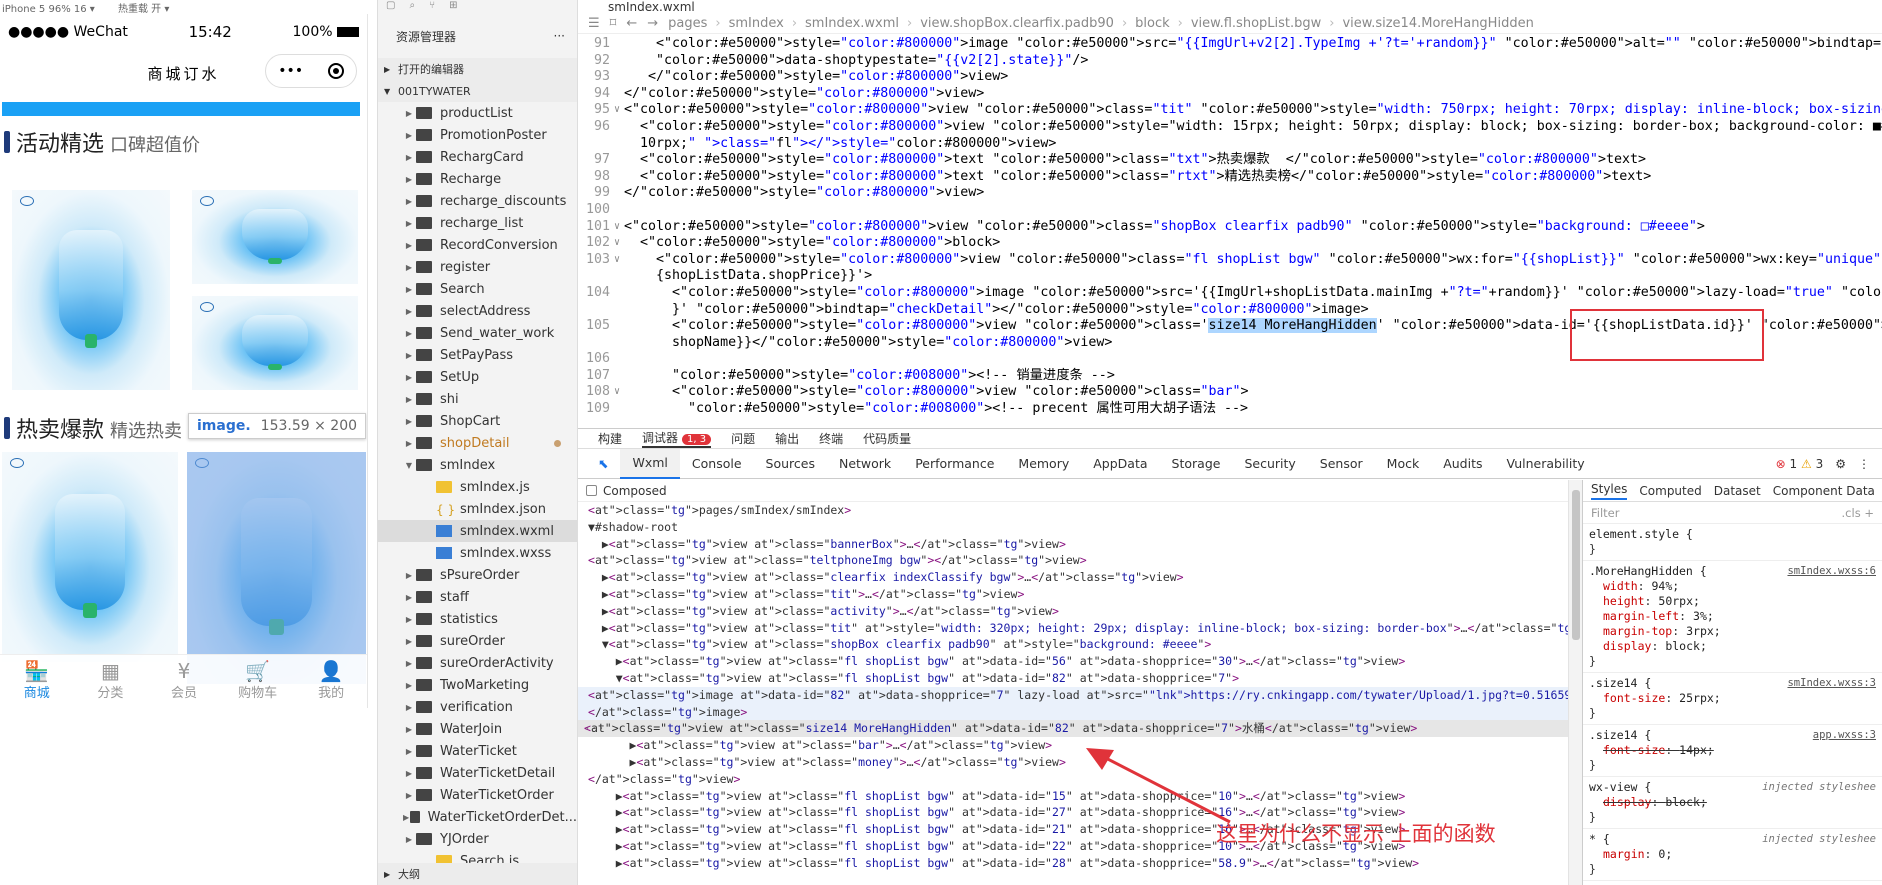 This screenshot has height=885, width=1882. I want to click on tree-item: ▶ shi, so click(477, 399).